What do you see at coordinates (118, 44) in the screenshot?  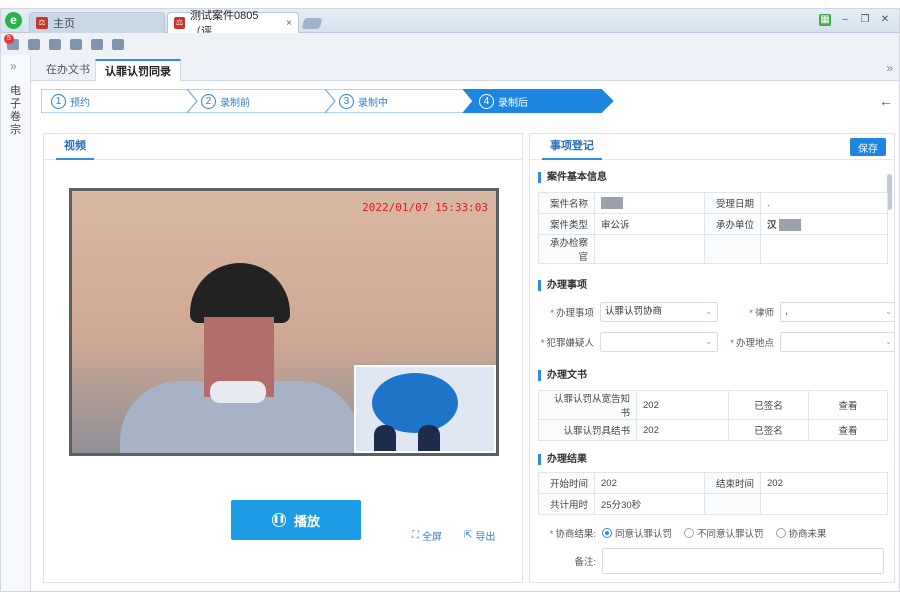 I see `chat-icon` at bounding box center [118, 44].